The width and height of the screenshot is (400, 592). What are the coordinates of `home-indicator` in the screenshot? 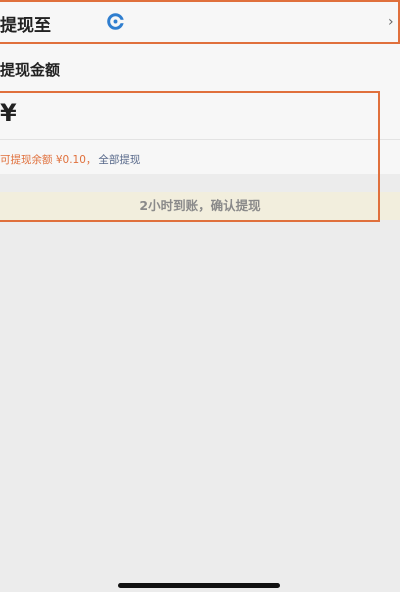 It's located at (199, 585).